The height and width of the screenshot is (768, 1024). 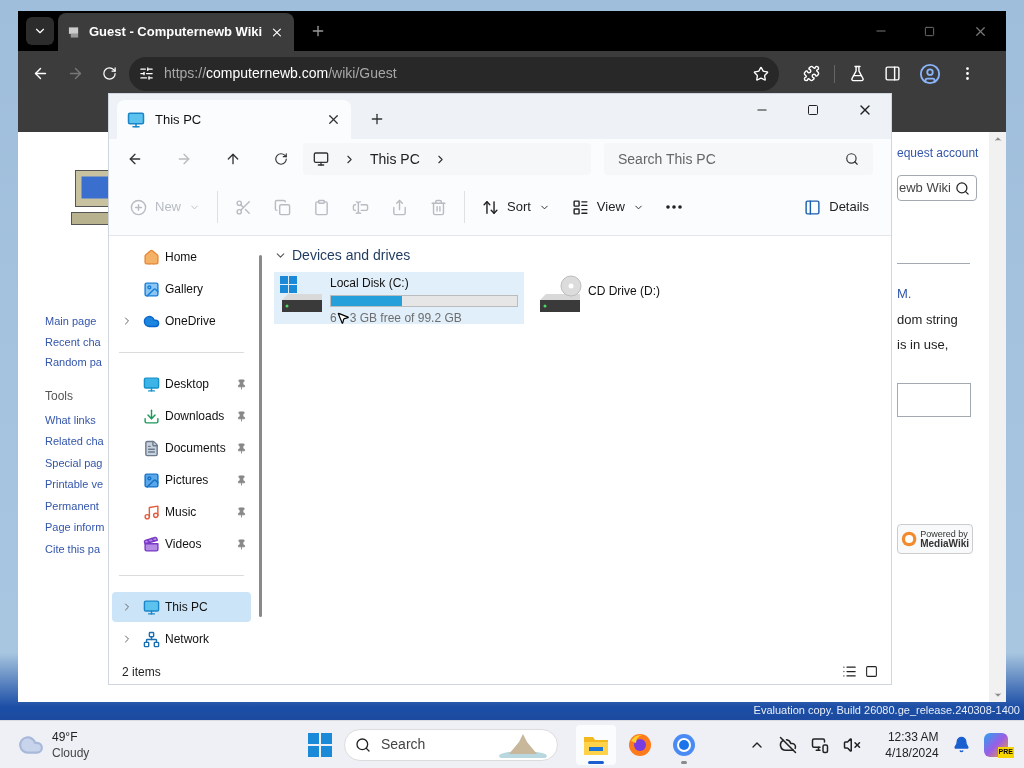 I want to click on nav-item: Home, so click(x=181, y=257).